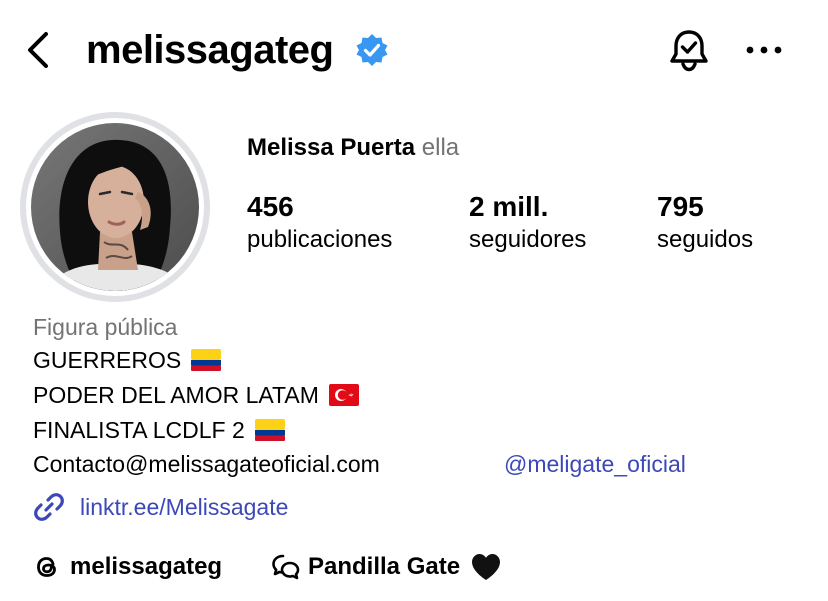 The image size is (828, 601). I want to click on broadcast-channel-link: Pandilla Gate, so click(386, 567).